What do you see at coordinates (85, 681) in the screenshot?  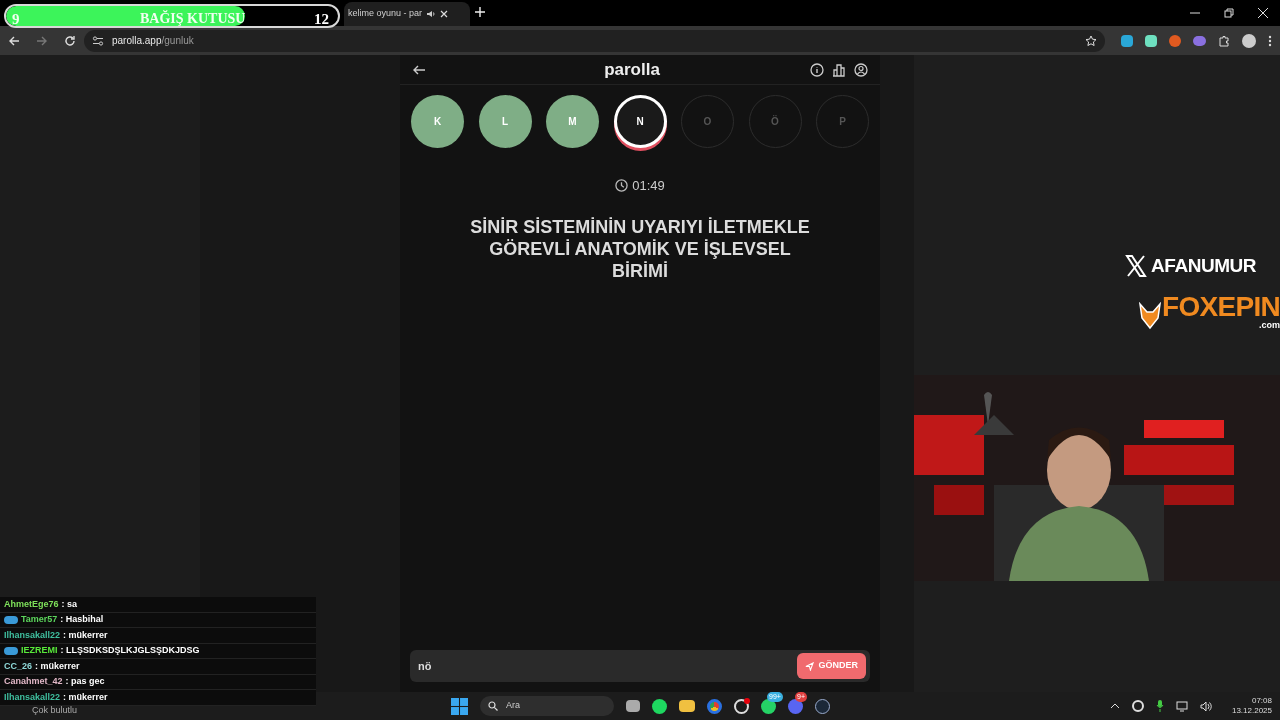 I see `chat-message: : pas gec` at bounding box center [85, 681].